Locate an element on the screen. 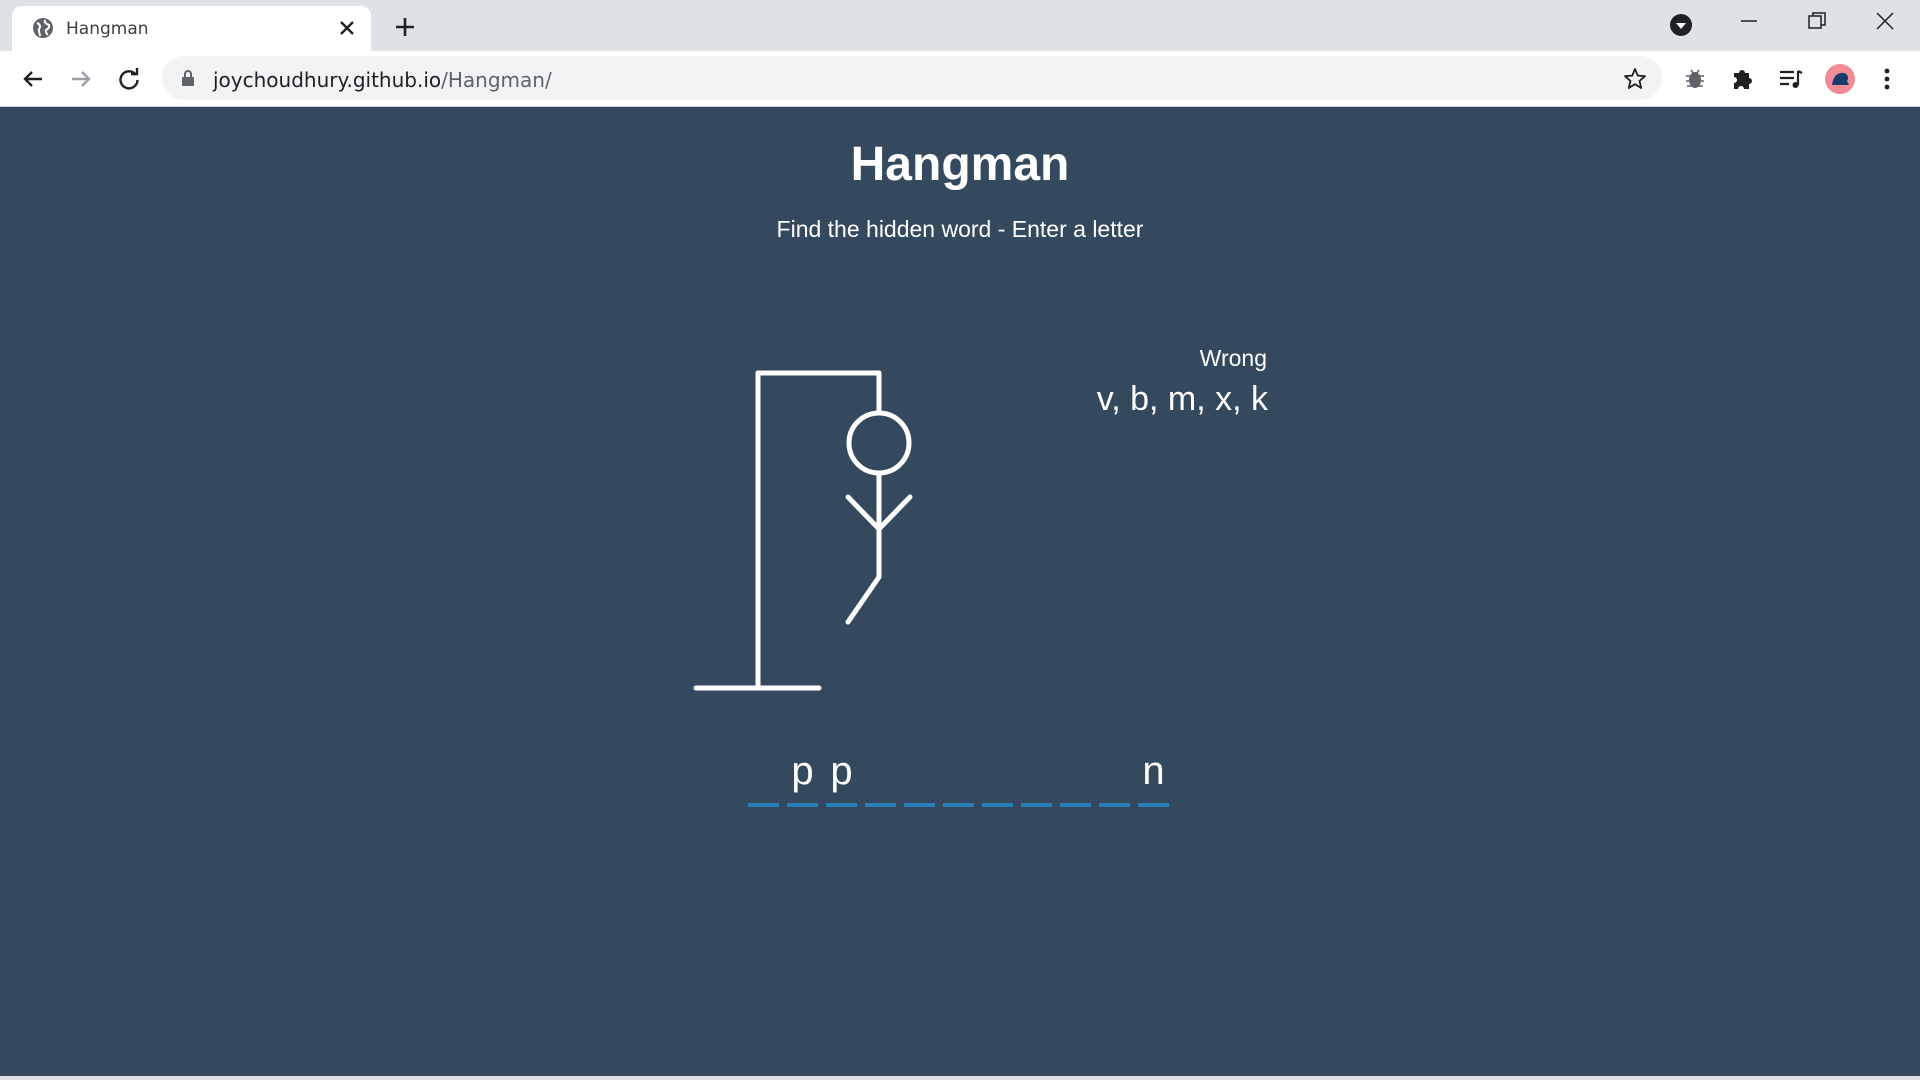 This screenshot has width=1920, height=1080. address-bar: joychoudhury.github.io/Hangman/ is located at coordinates (912, 78).